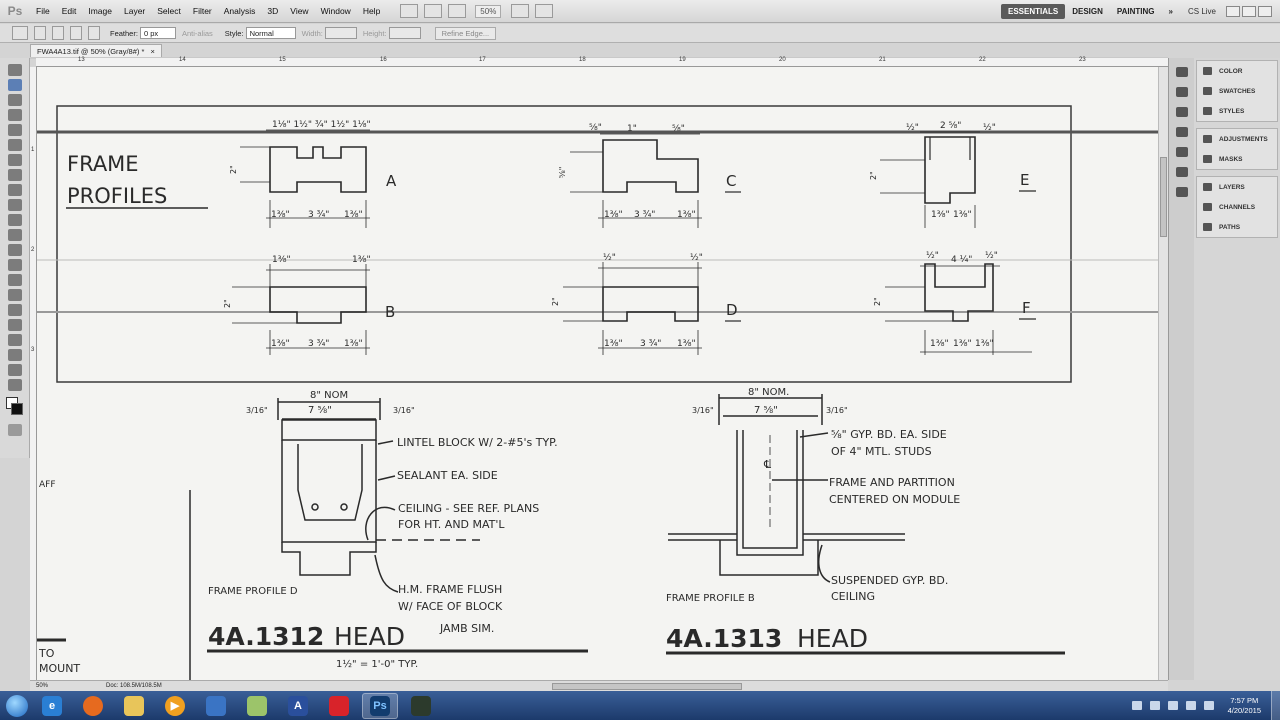 The image size is (1280, 720). I want to click on menu-view: View, so click(299, 11).